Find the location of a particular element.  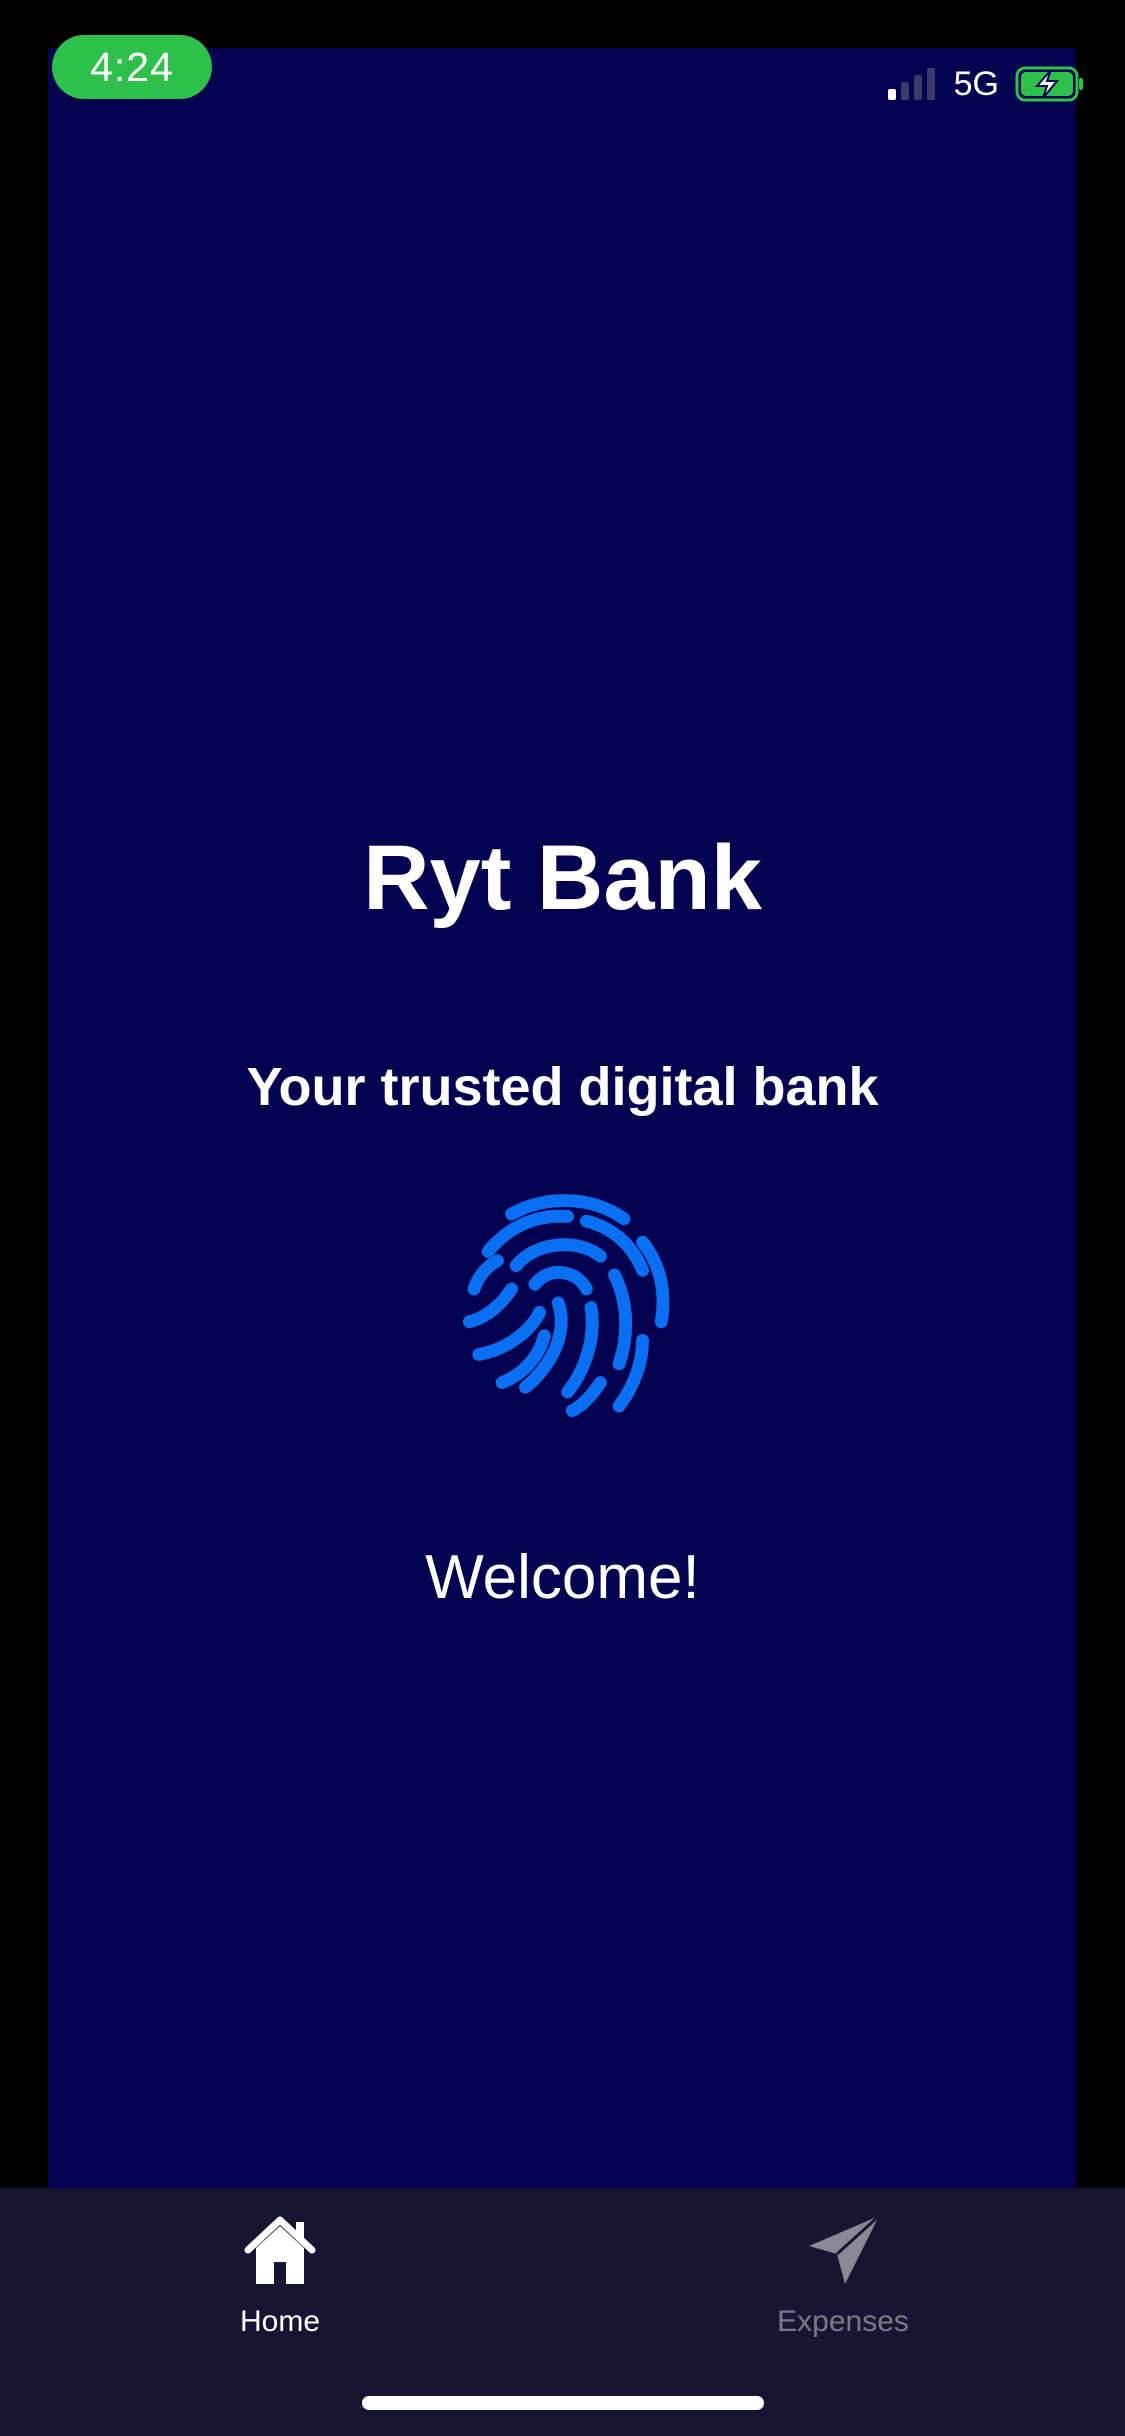

tab-home: Home is located at coordinates (280, 2275).